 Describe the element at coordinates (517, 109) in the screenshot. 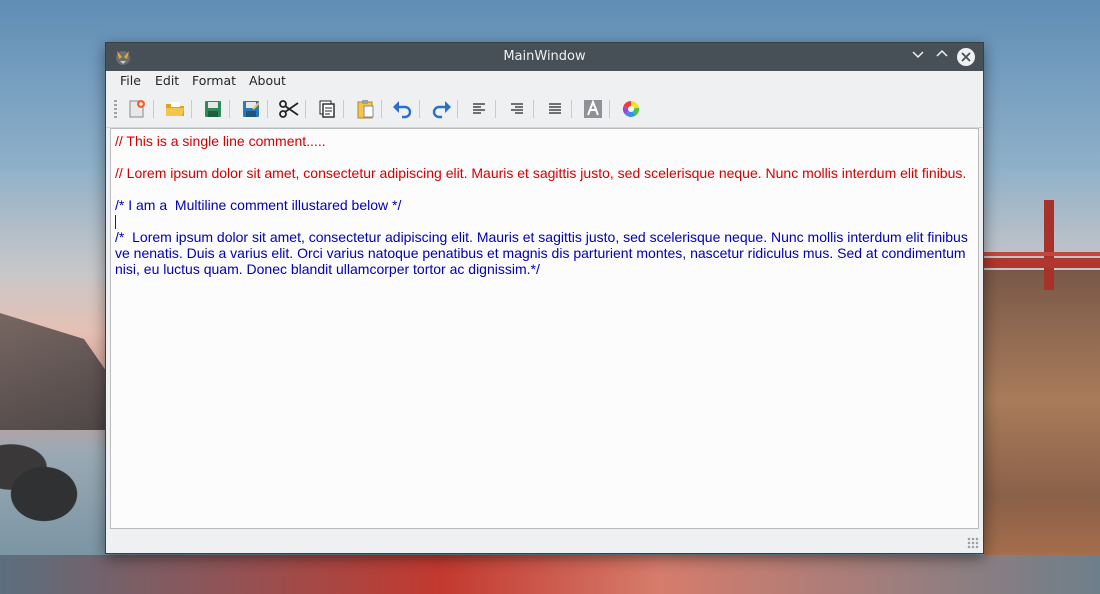

I see `align-right-icon` at that location.